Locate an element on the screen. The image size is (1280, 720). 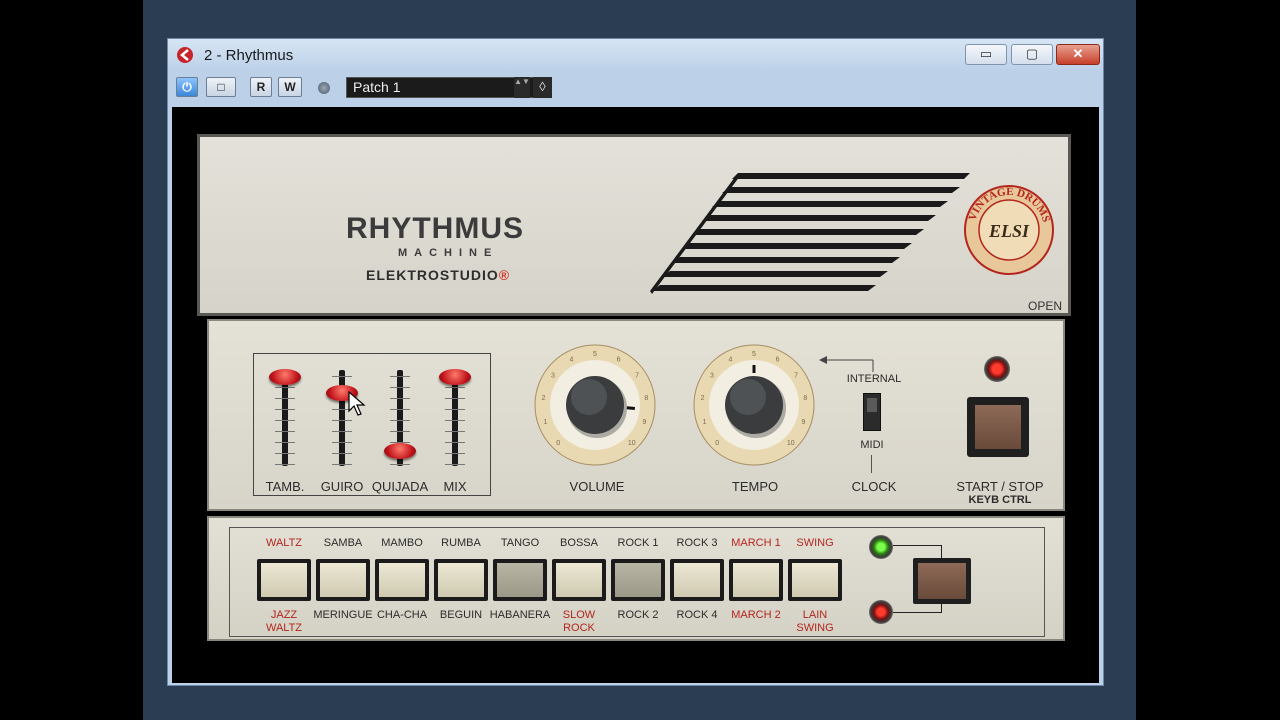
tempo-label: TEMPO is located at coordinates (755, 486).